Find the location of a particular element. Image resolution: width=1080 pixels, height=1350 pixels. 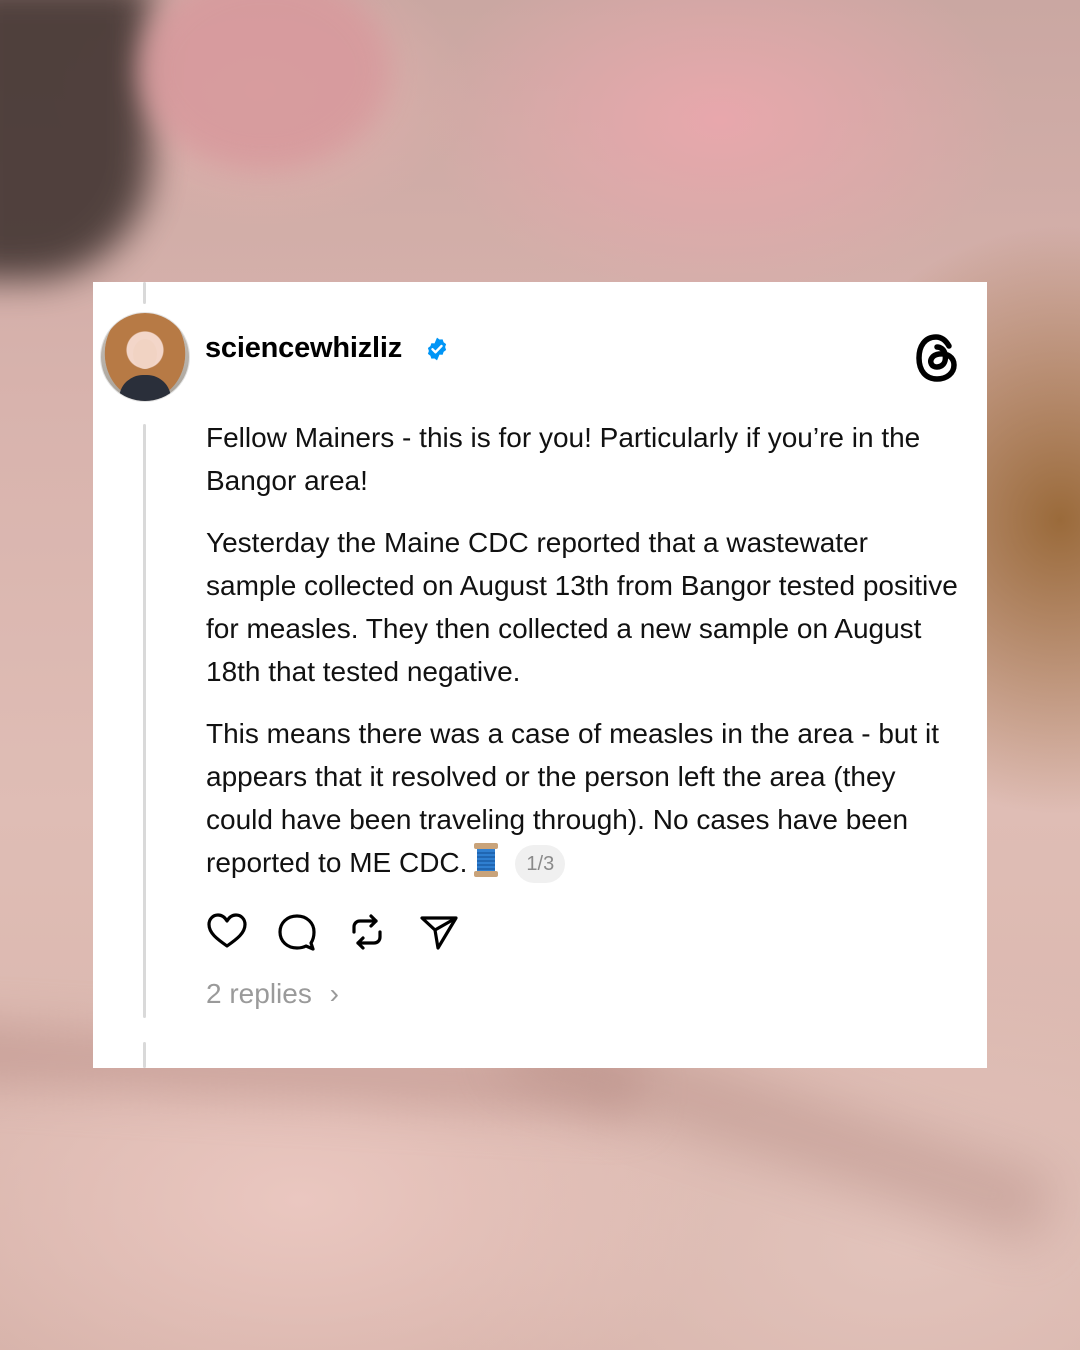

avatar-shirt is located at coordinates (145, 388).